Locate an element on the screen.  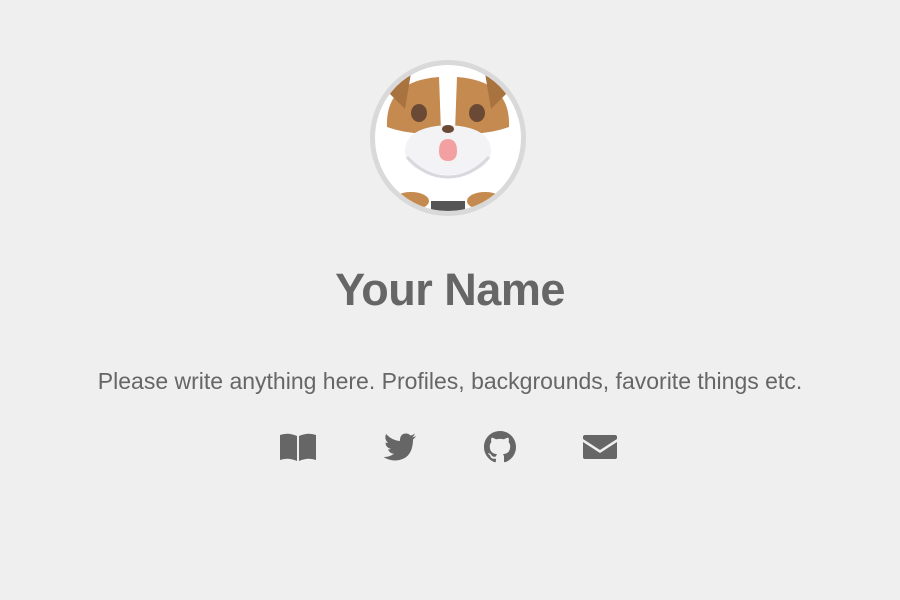
book-link is located at coordinates (298, 447).